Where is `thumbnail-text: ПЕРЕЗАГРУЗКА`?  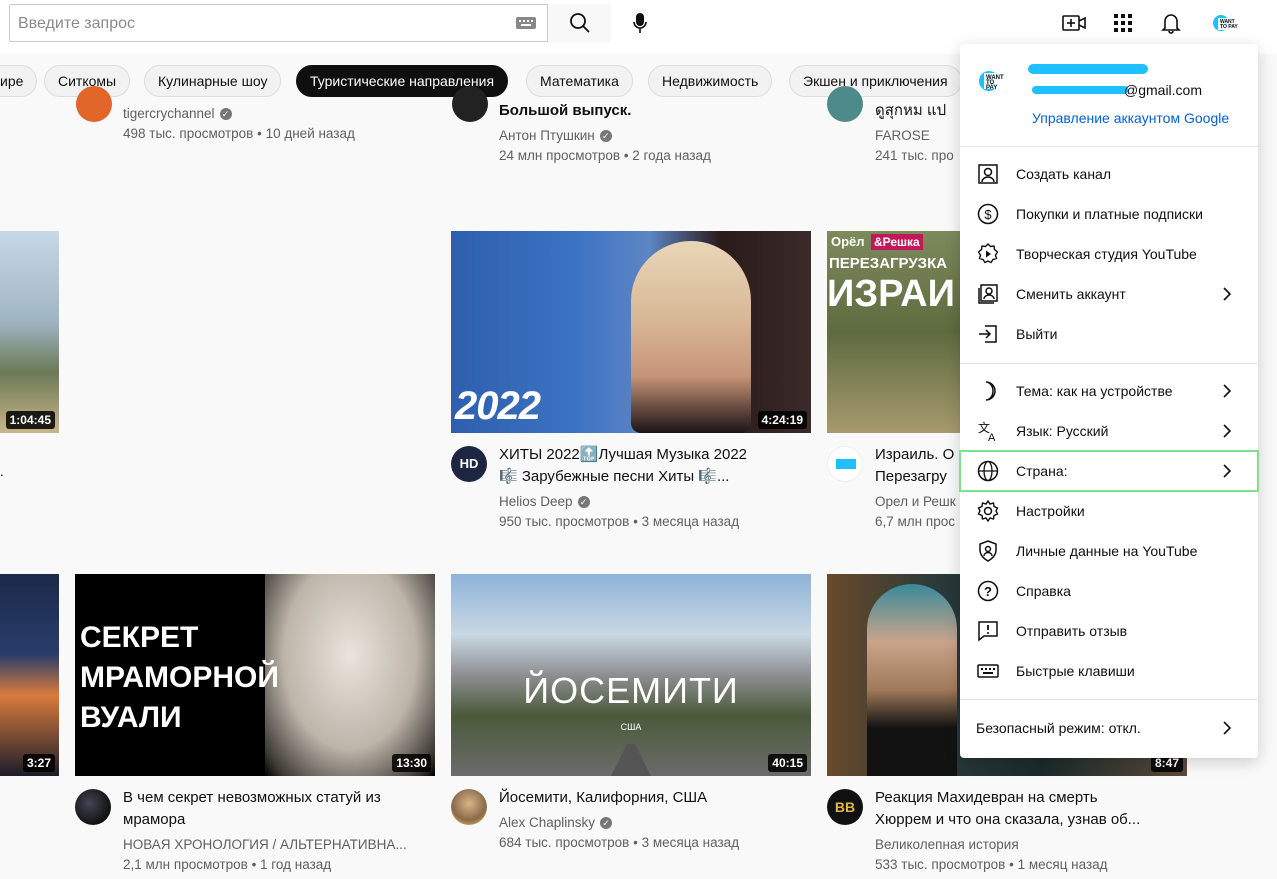 thumbnail-text: ПЕРЕЗАГРУЗКА is located at coordinates (888, 263).